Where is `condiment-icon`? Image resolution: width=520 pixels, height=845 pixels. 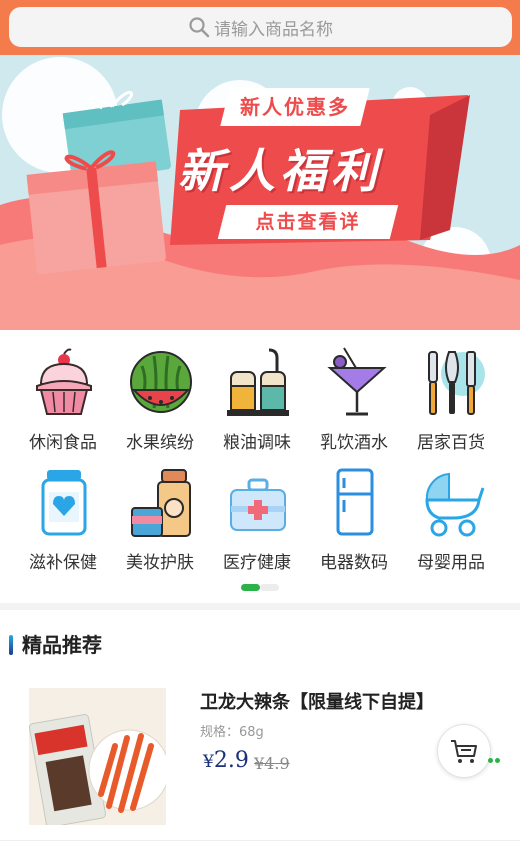 condiment-icon is located at coordinates (258, 382).